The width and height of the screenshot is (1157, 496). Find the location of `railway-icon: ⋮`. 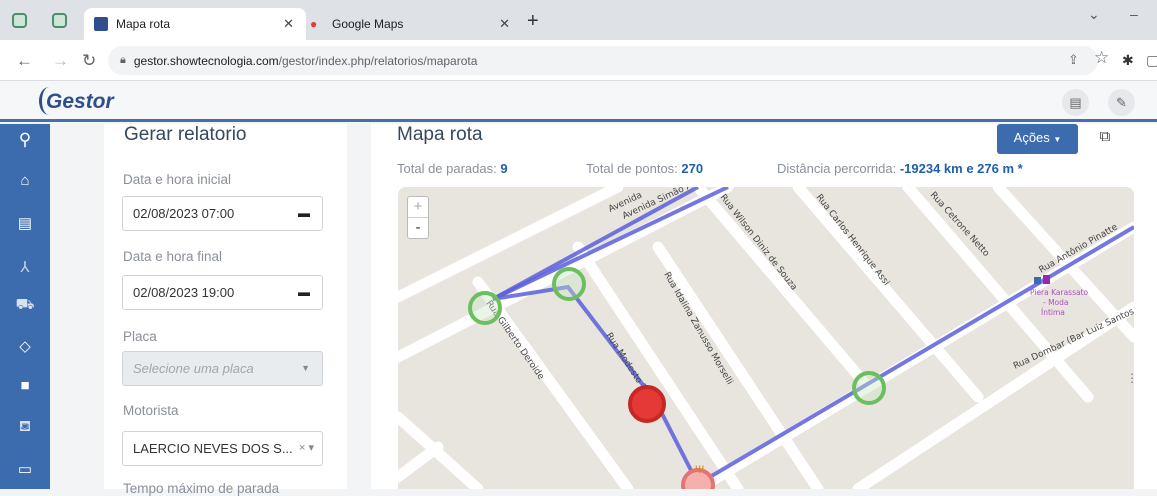

railway-icon: ⋮ is located at coordinates (1130, 378).